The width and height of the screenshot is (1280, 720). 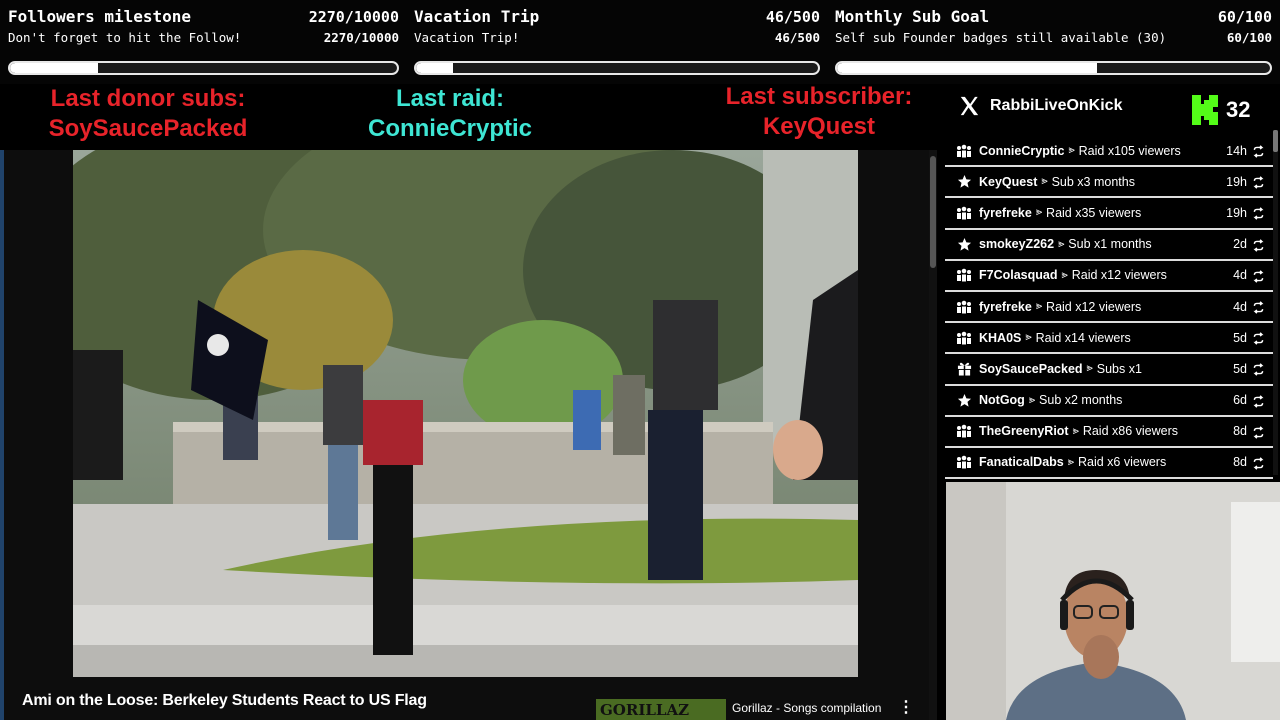 What do you see at coordinates (1018, 275) in the screenshot?
I see `event-username: F7Colasquad` at bounding box center [1018, 275].